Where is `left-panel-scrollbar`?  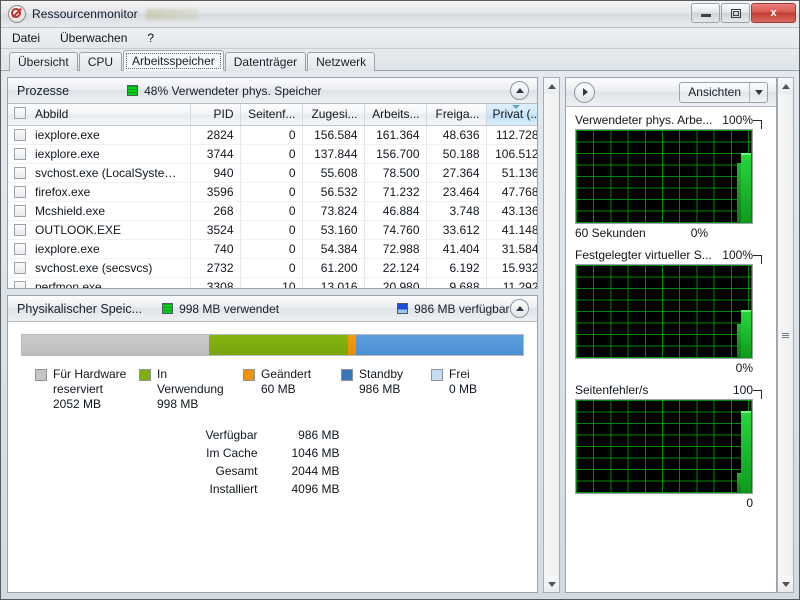
left-panel-scrollbar is located at coordinates (551, 335).